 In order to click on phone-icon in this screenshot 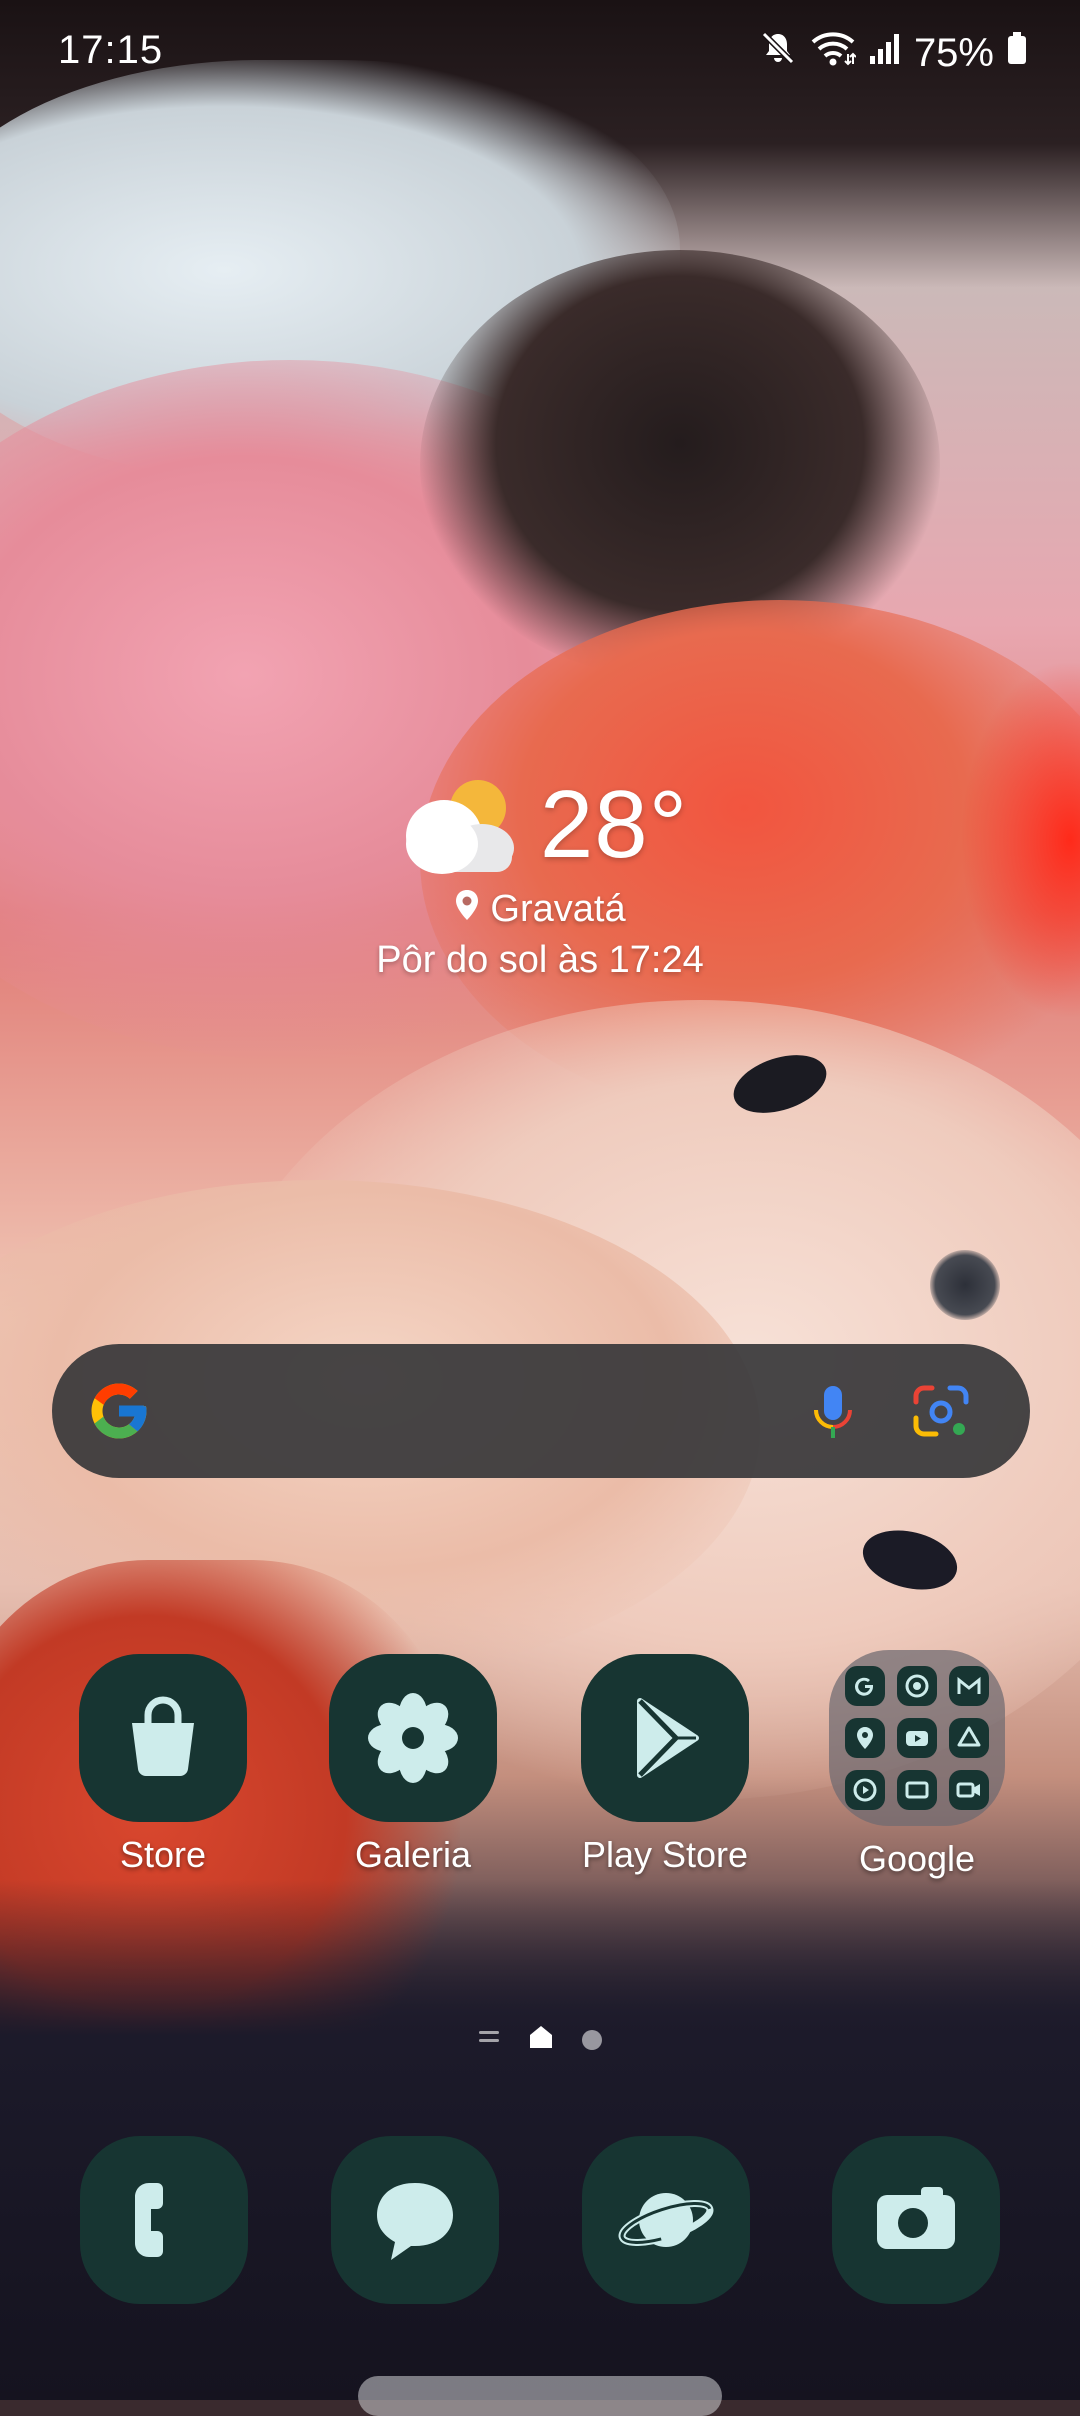, I will do `click(149, 2220)`.